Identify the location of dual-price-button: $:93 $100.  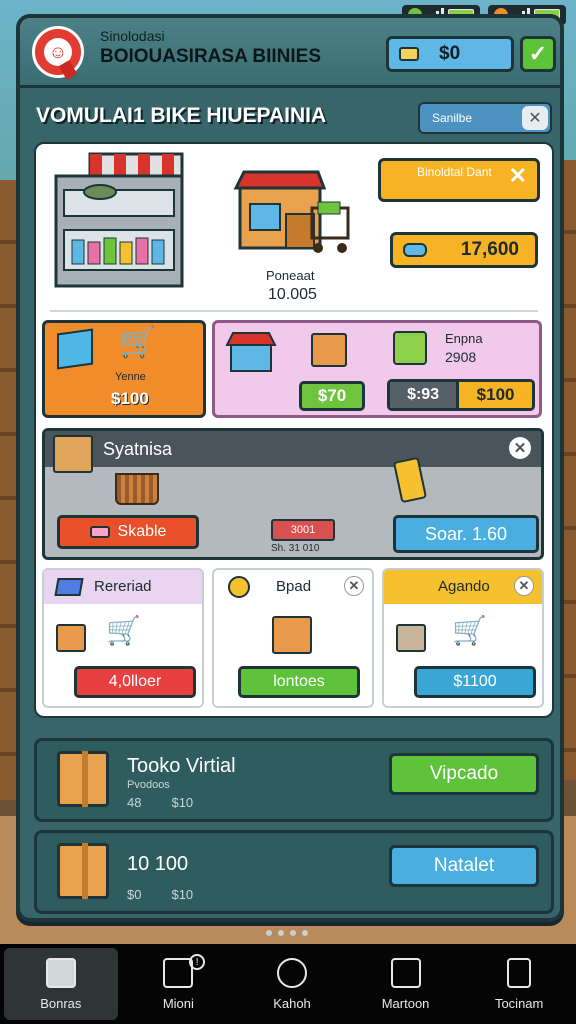
(461, 395).